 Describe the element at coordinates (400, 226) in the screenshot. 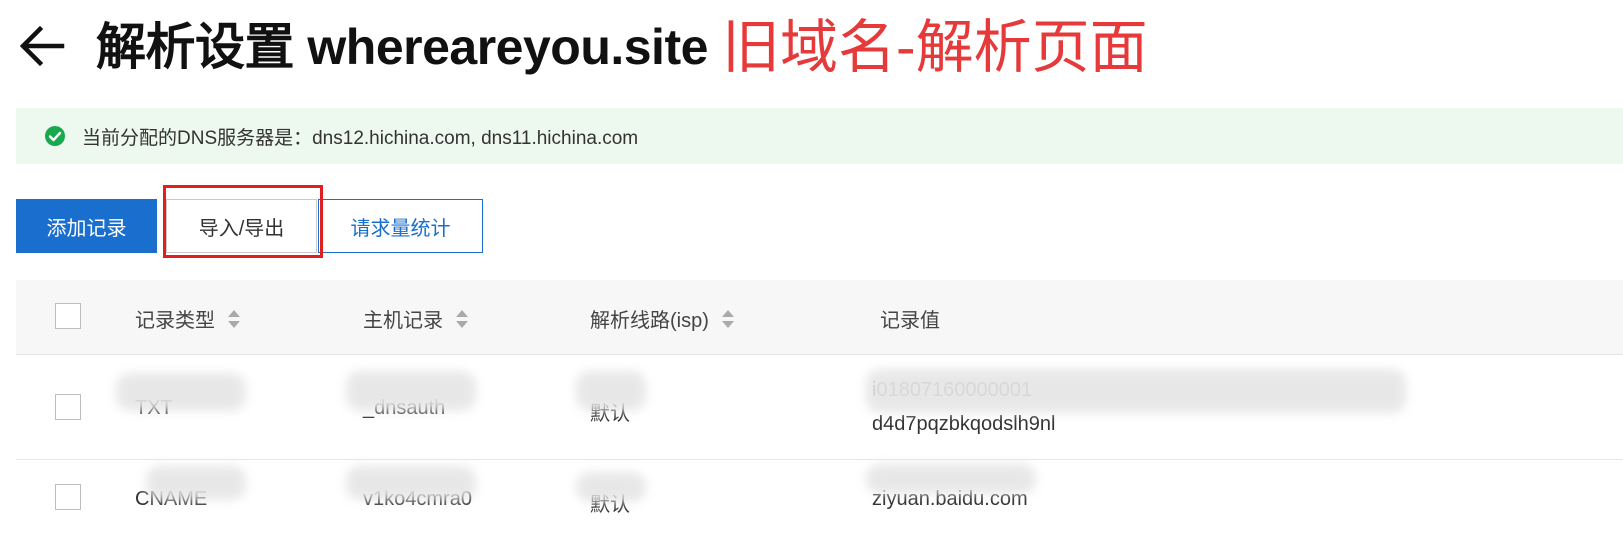

I see `request-stats-button: 请求量统计` at that location.